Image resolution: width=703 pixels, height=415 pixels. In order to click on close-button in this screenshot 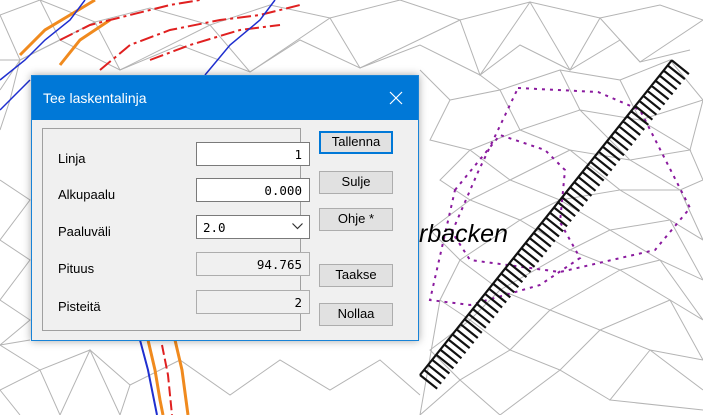, I will do `click(396, 98)`.